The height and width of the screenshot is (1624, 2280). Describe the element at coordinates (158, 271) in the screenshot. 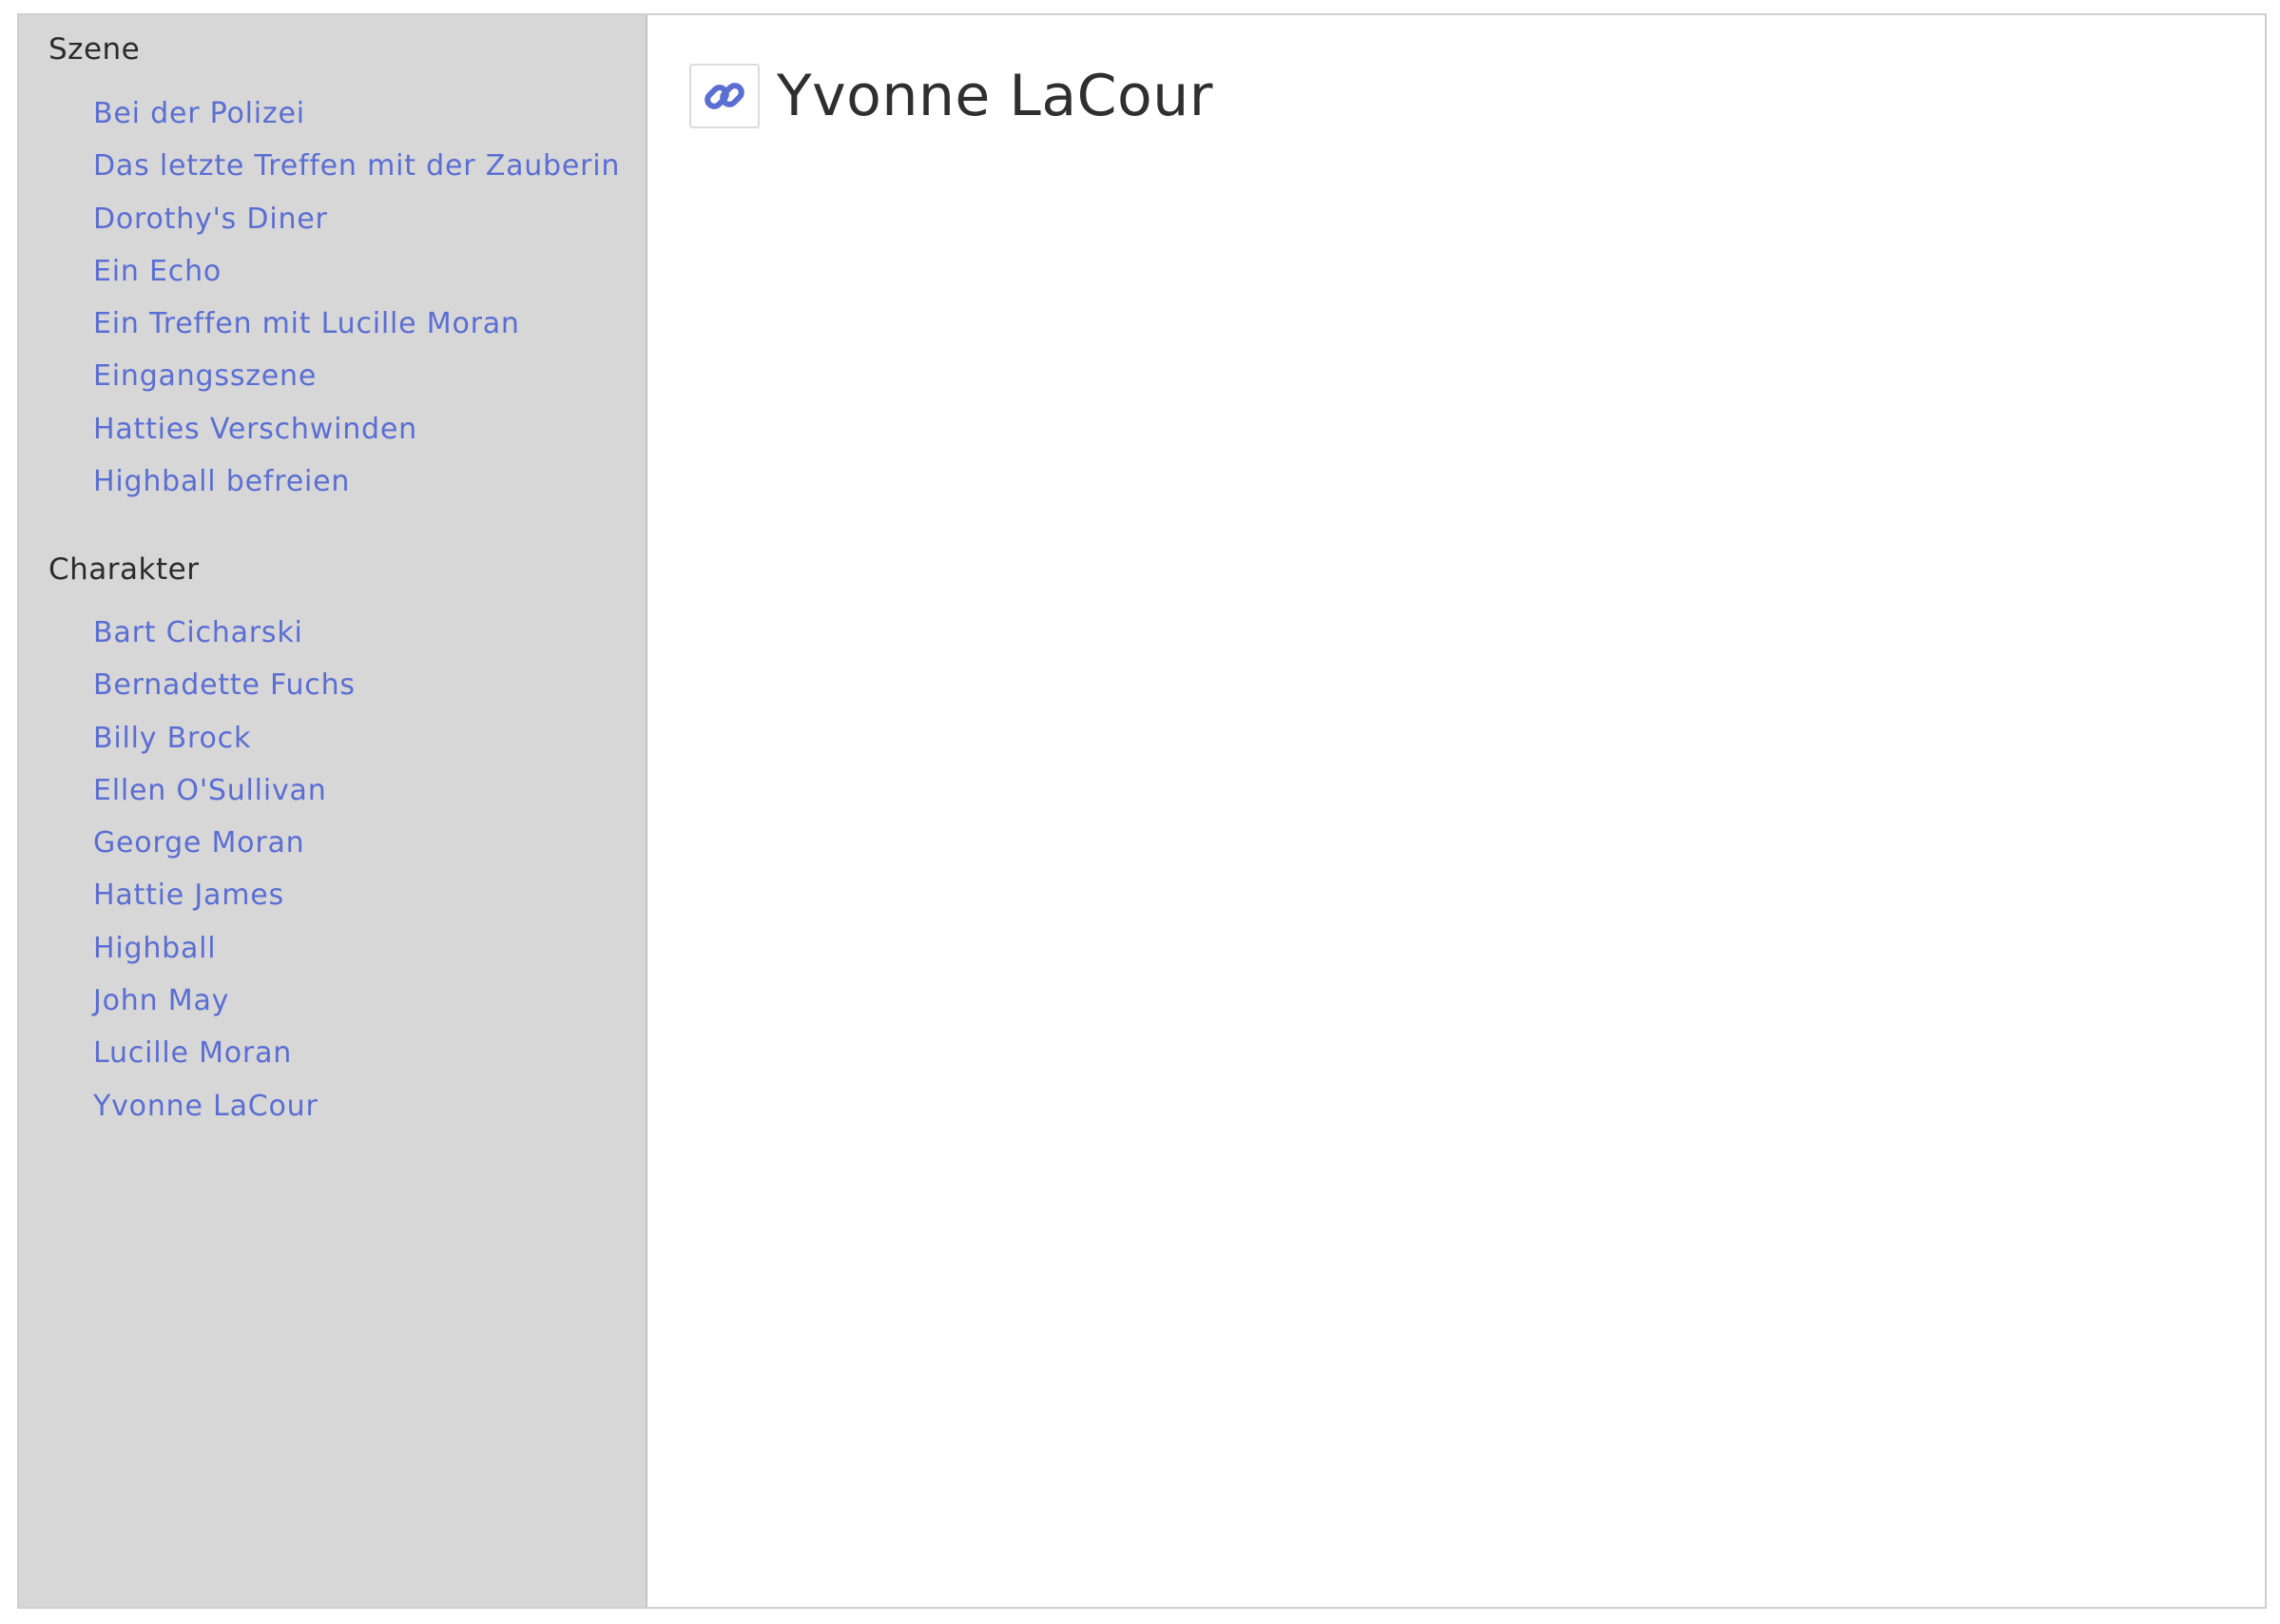

I see `sidebar-item-ein-echo: Ein Echo` at that location.